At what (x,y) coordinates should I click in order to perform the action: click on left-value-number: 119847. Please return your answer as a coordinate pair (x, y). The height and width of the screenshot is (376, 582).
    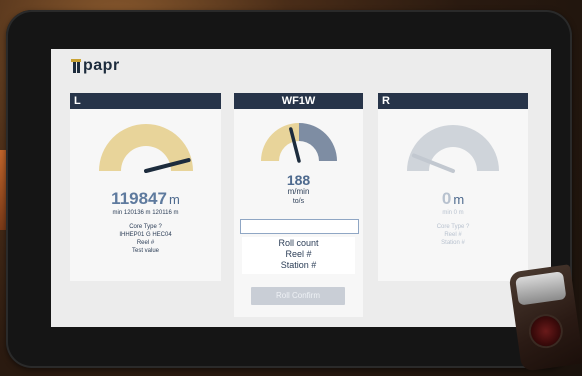
    Looking at the image, I should click on (139, 198).